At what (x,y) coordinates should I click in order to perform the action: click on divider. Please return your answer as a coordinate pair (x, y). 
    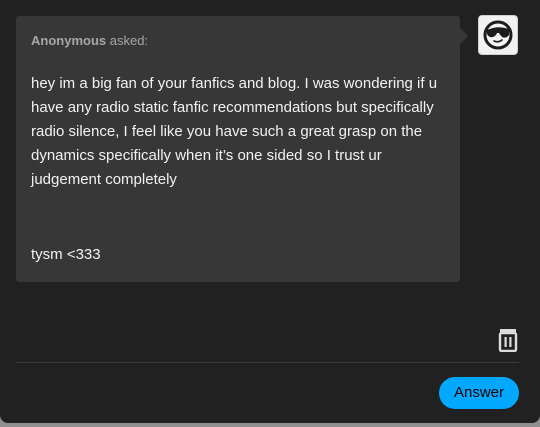
    Looking at the image, I should click on (267, 362).